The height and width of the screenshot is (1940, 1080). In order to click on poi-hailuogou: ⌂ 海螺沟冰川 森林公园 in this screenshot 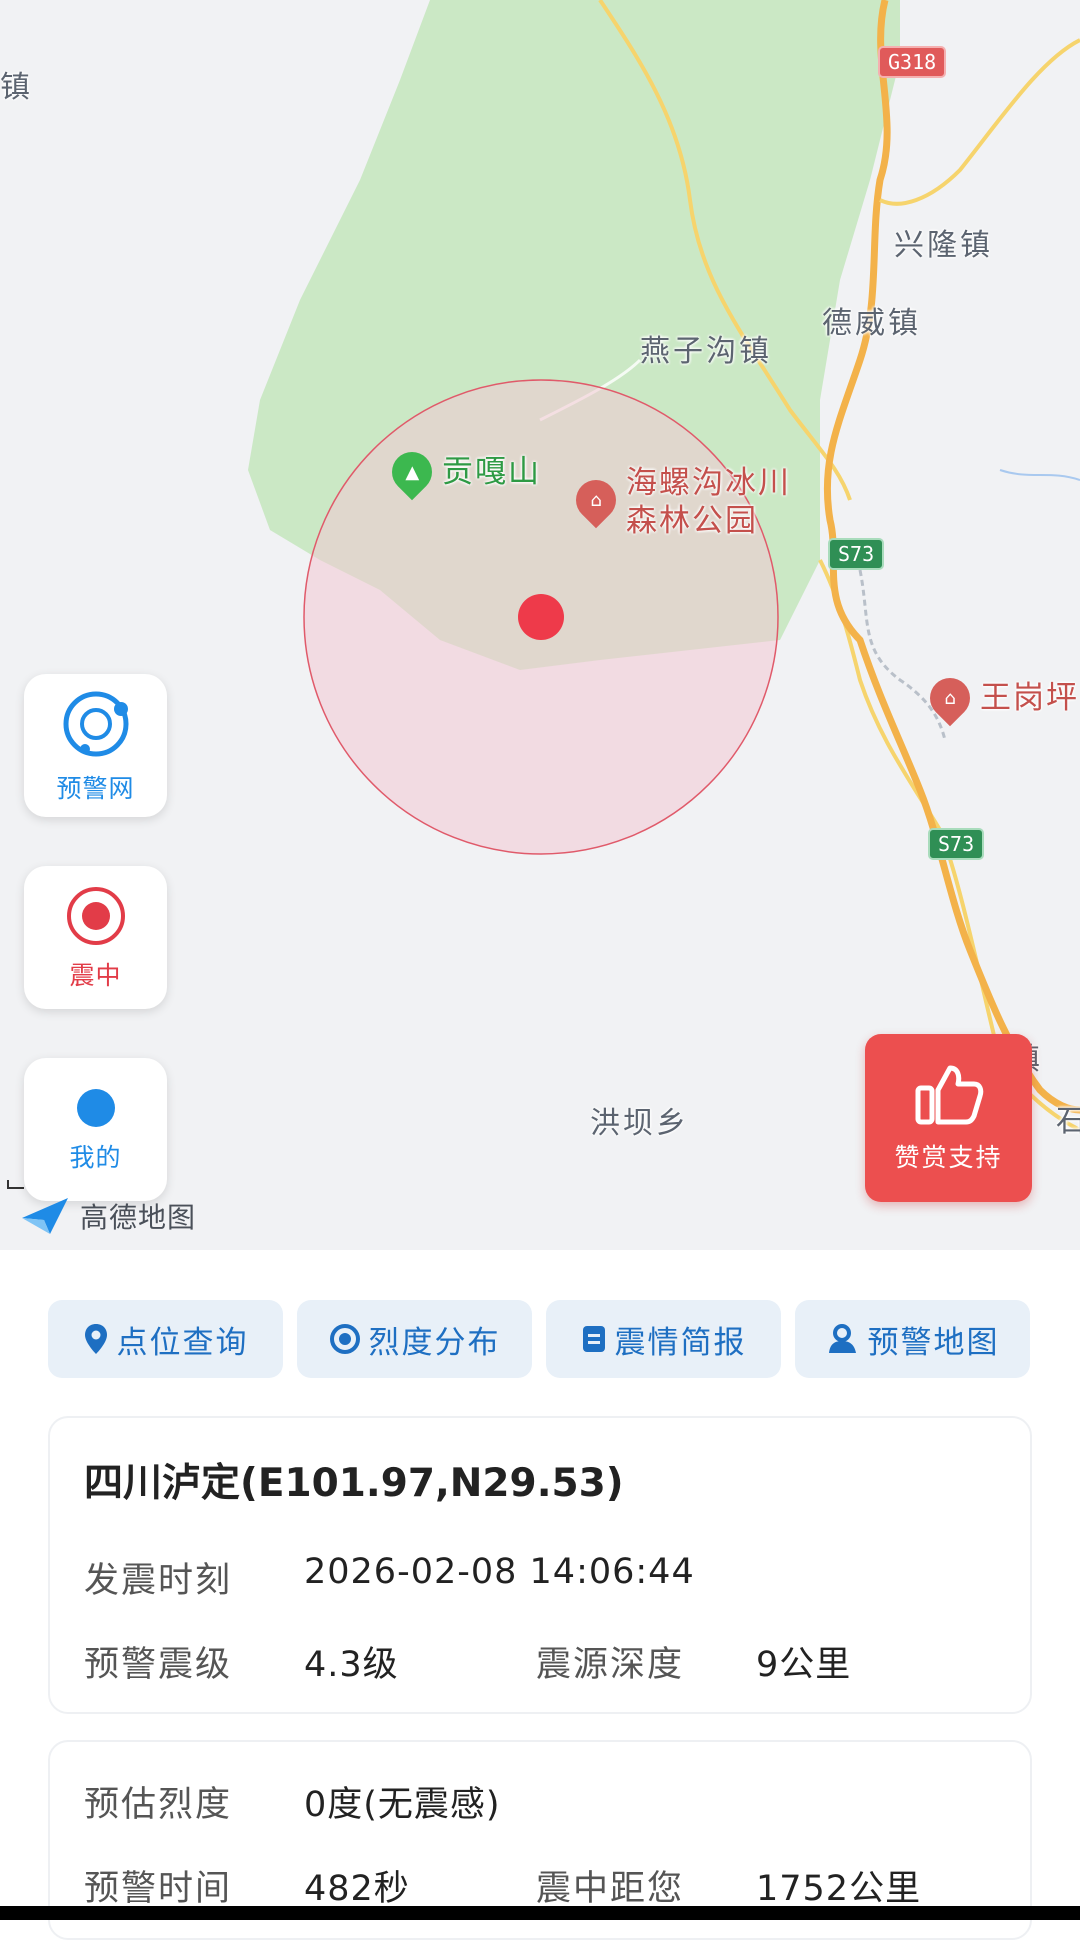, I will do `click(679, 502)`.